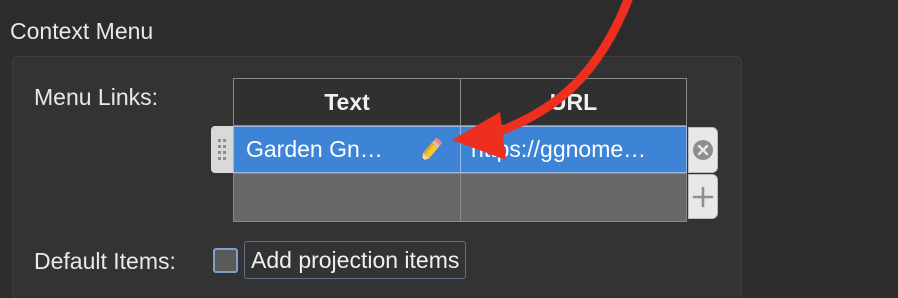 The width and height of the screenshot is (898, 298). I want to click on column-header-text: Text, so click(347, 102).